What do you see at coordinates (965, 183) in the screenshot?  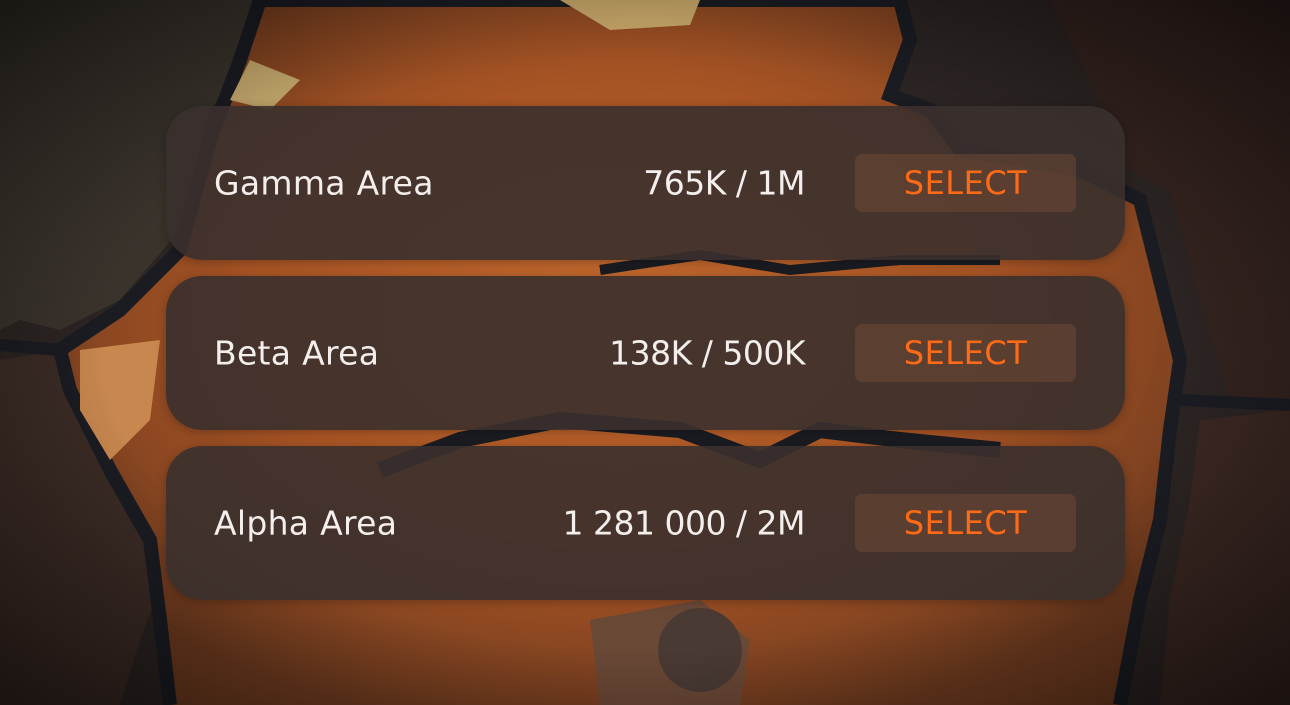 I see `select-gamma-button: SELECT` at bounding box center [965, 183].